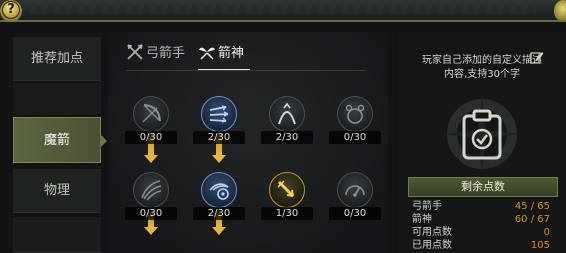  I want to click on skill-level: 1/30, so click(287, 213).